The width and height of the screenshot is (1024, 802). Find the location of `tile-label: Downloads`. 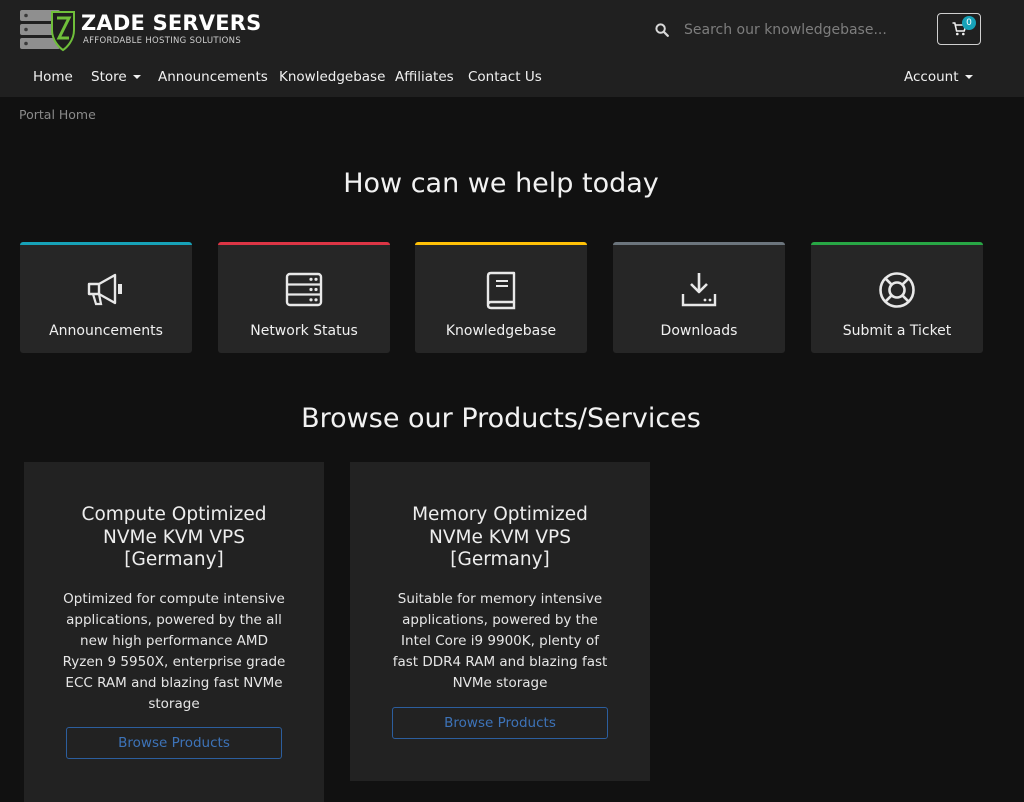

tile-label: Downloads is located at coordinates (699, 331).